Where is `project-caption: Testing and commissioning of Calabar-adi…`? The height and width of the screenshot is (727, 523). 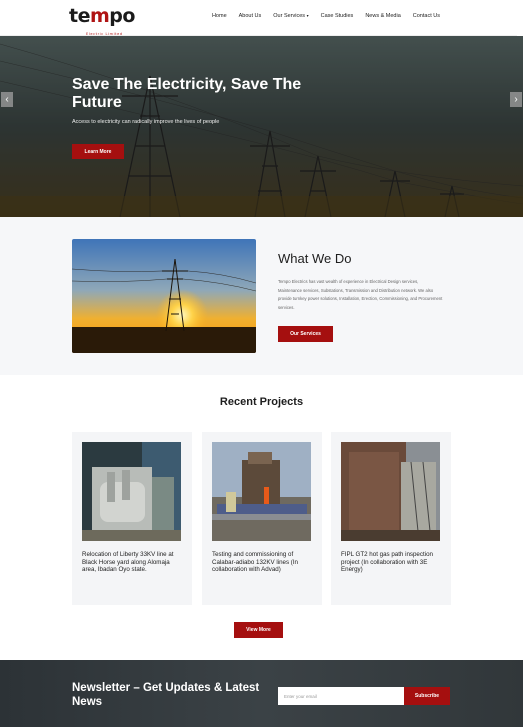 project-caption: Testing and commissioning of Calabar-adi… is located at coordinates (255, 562).